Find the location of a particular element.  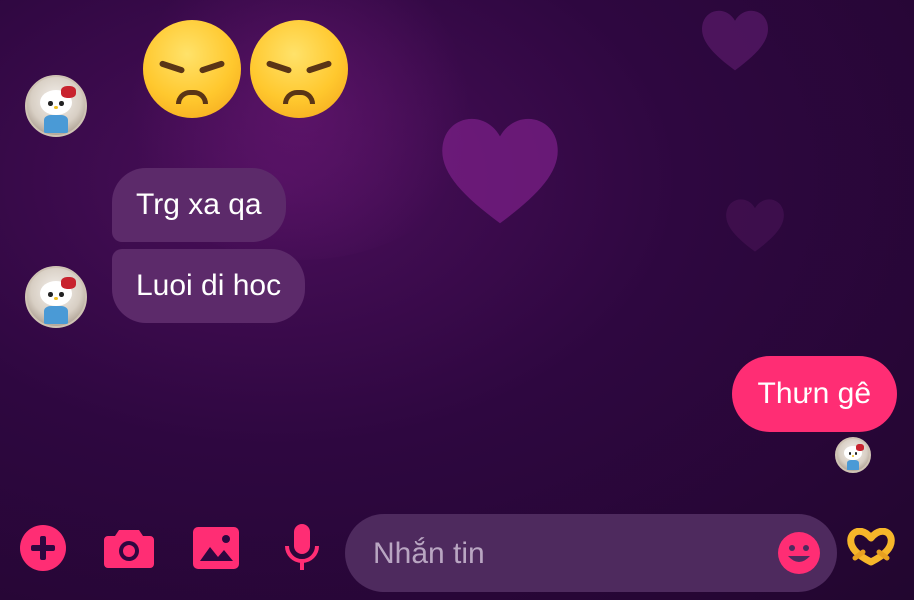

microphone-icon is located at coordinates (302, 547).